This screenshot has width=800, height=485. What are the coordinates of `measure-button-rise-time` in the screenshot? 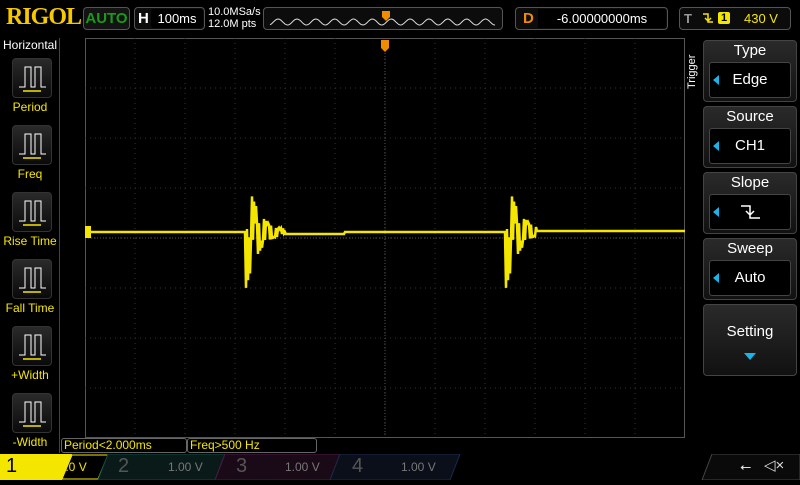 It's located at (32, 212).